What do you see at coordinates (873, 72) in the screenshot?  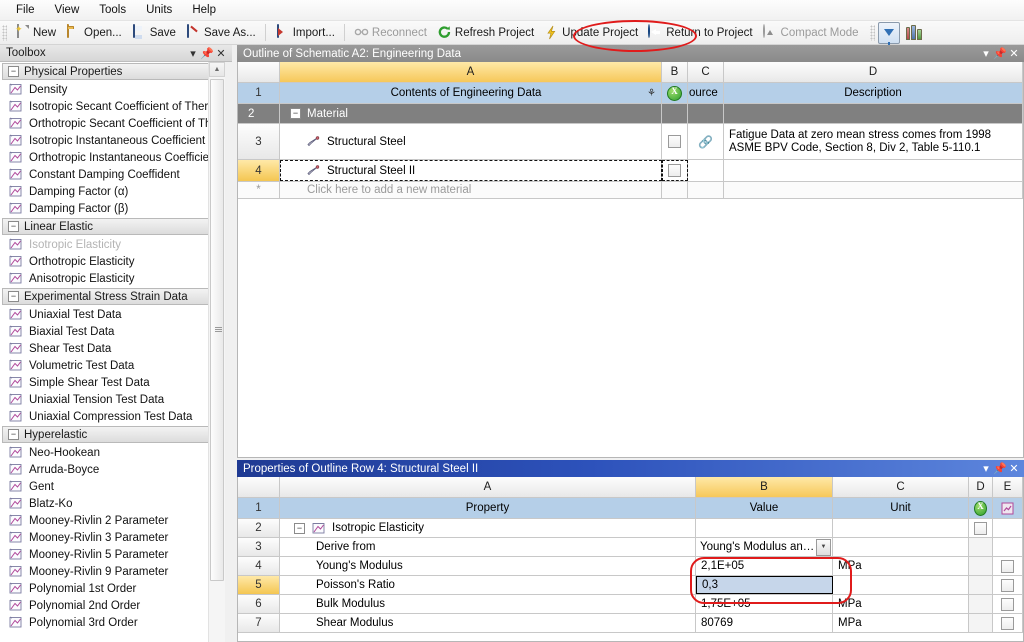 I see `outline-col-d: D` at bounding box center [873, 72].